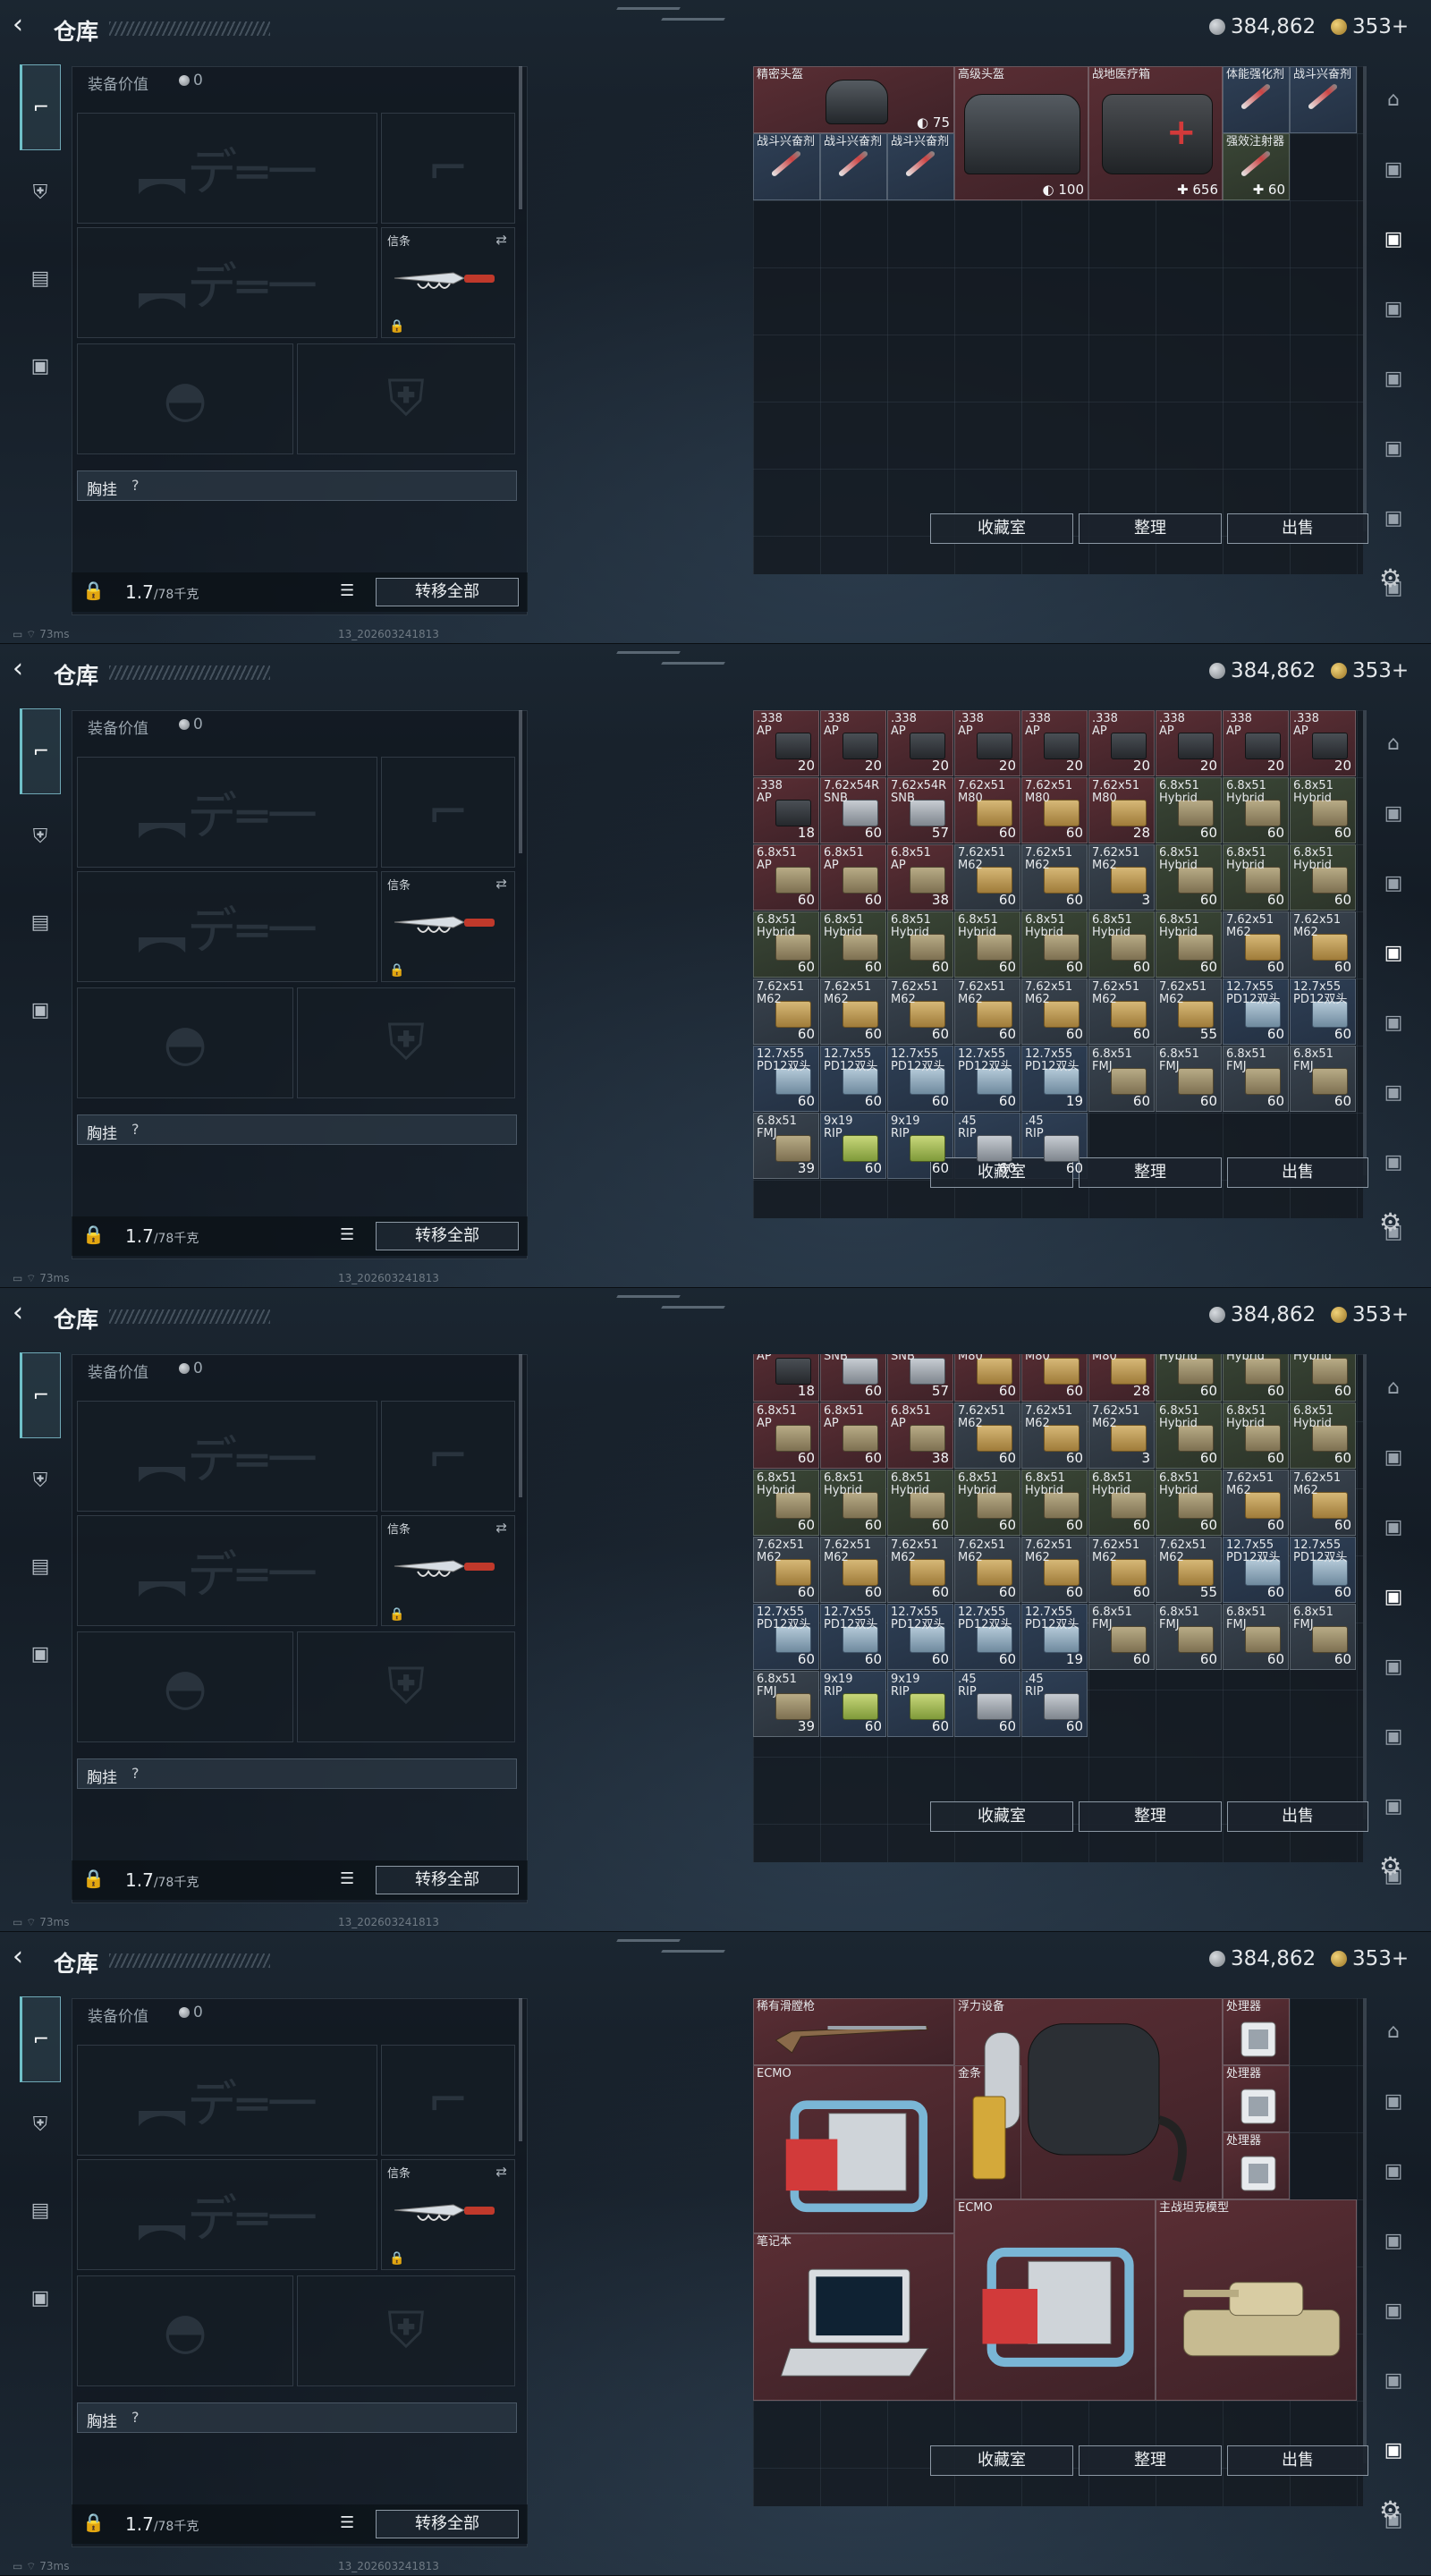 Image resolution: width=1431 pixels, height=2576 pixels. Describe the element at coordinates (1257, 99) in the screenshot. I see `stash-item: 体能强化剂` at that location.